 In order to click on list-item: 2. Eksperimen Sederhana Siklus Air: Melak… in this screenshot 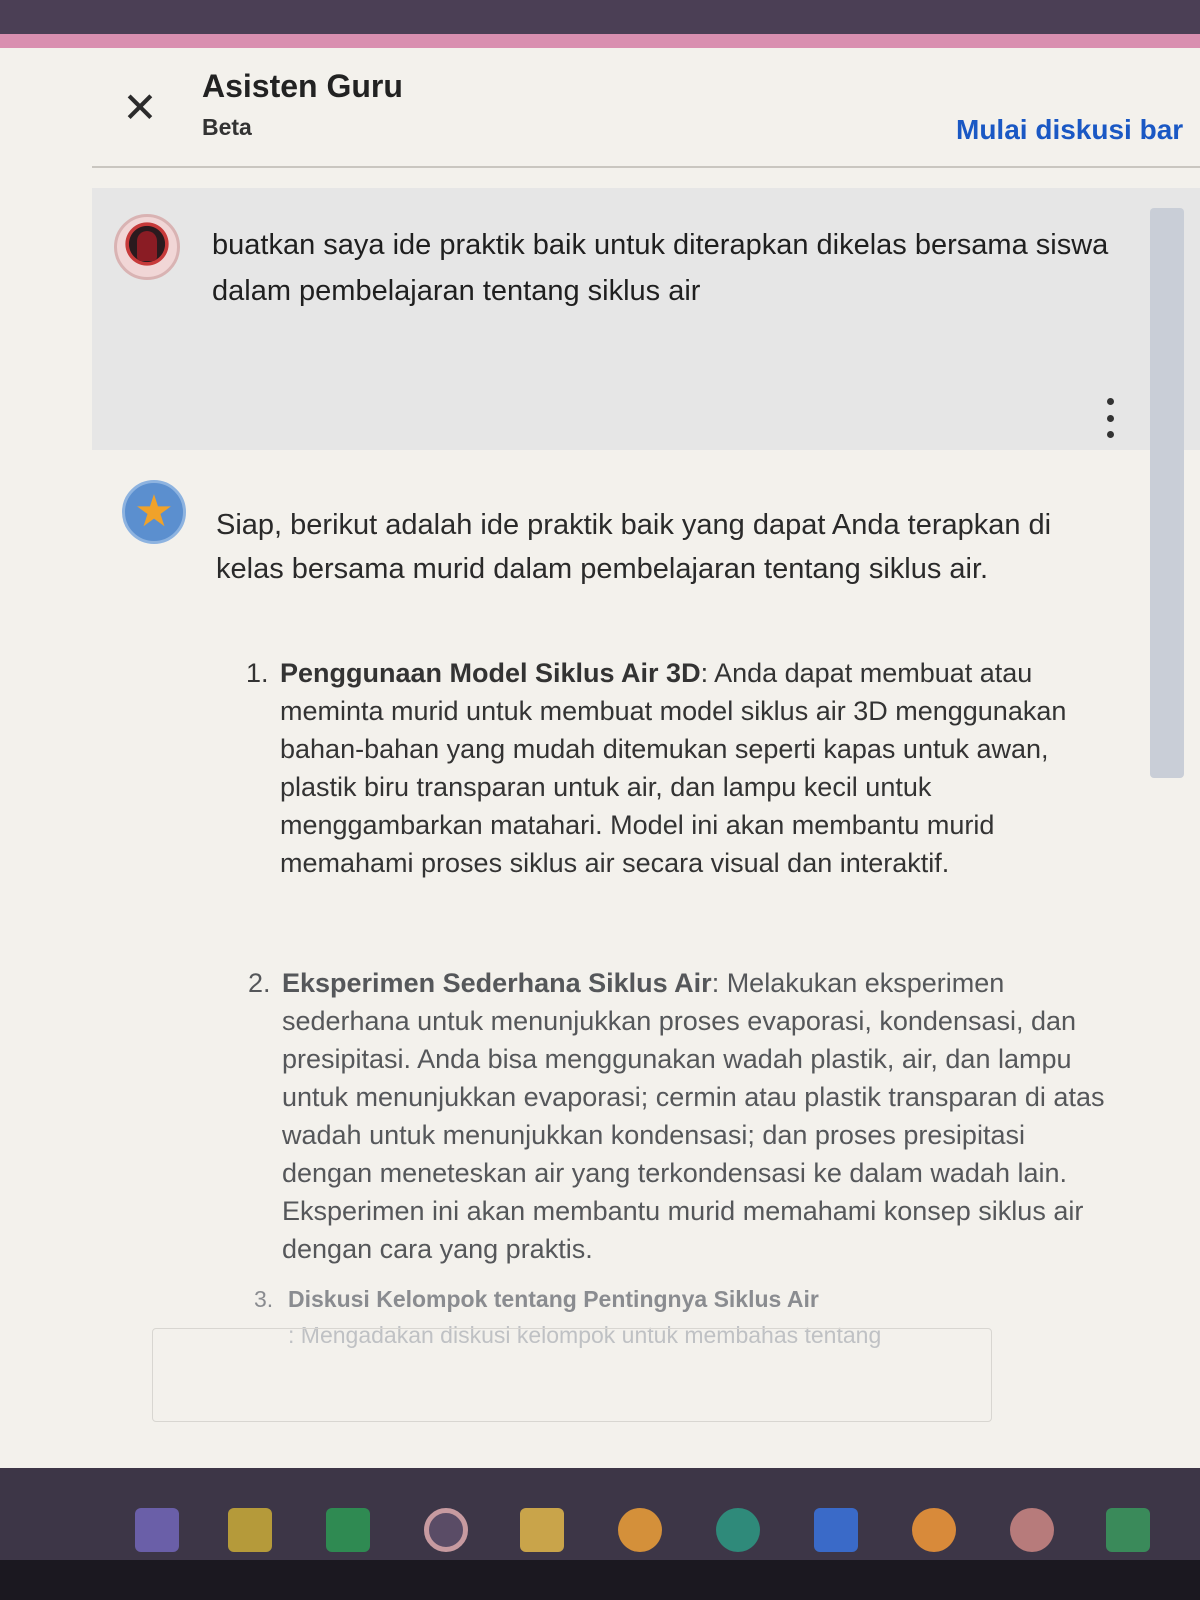, I will do `click(685, 1116)`.